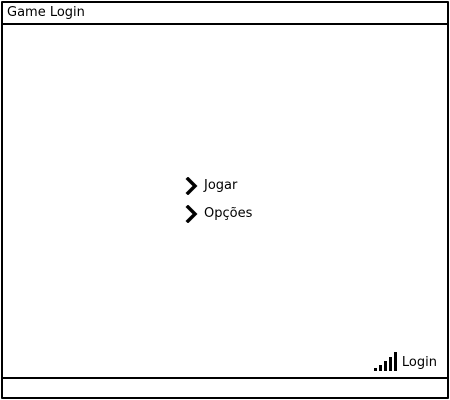  Describe the element at coordinates (221, 185) in the screenshot. I see `menu-item-label: Jogar` at that location.